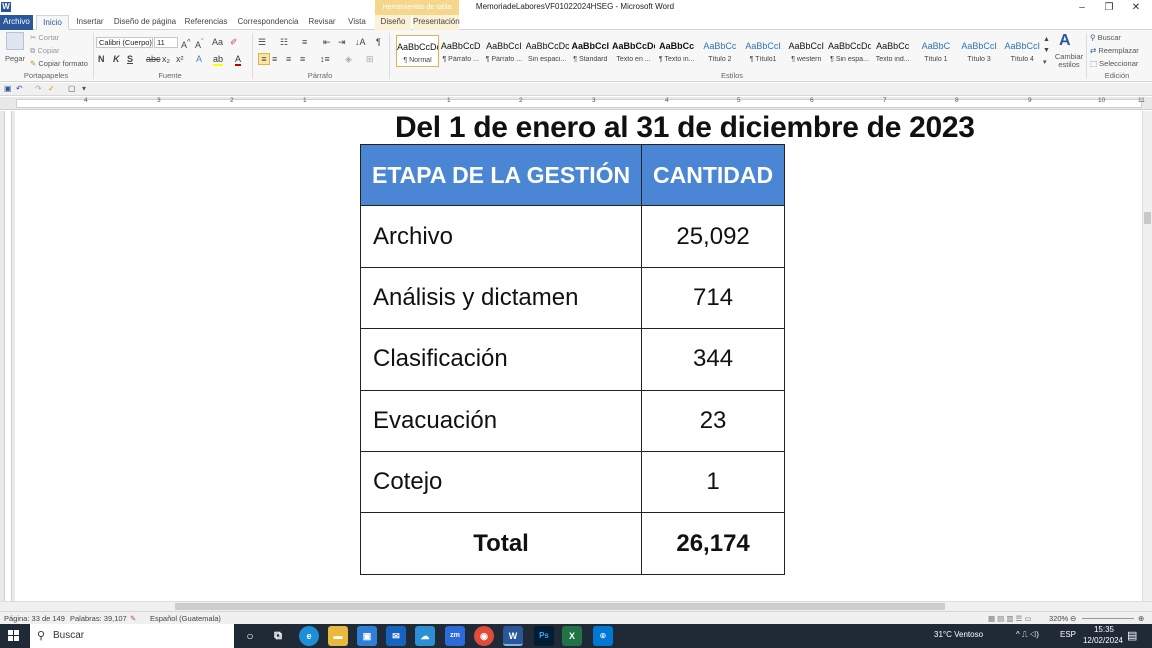  I want to click on style-tile: AaBbCcI ¶ Standard, so click(590, 51).